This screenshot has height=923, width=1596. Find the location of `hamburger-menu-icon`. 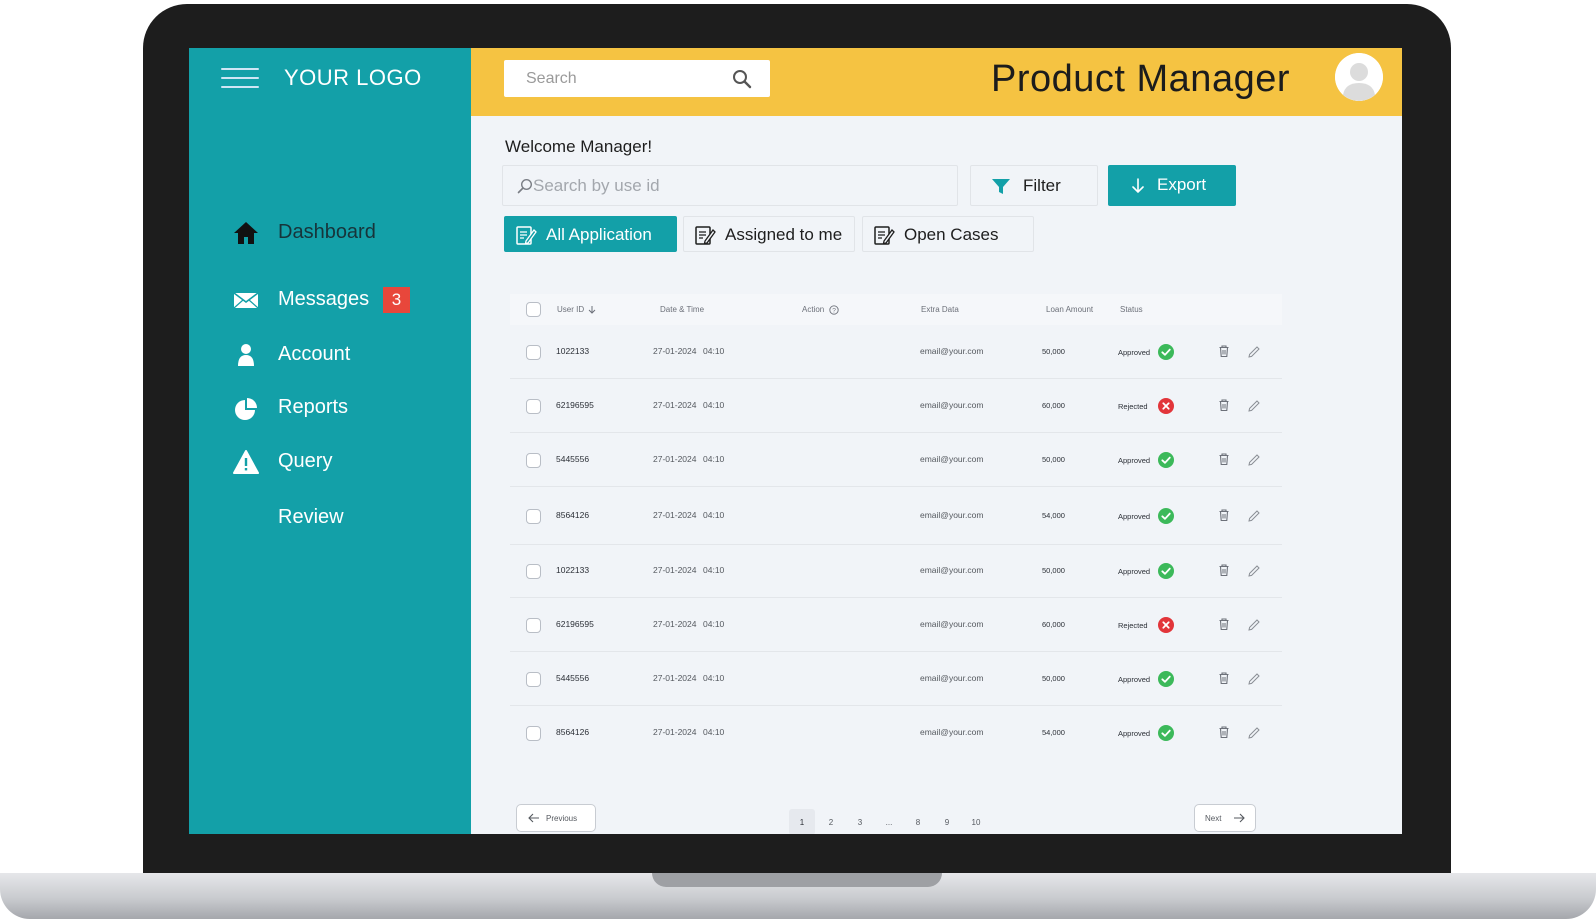

hamburger-menu-icon is located at coordinates (240, 79).